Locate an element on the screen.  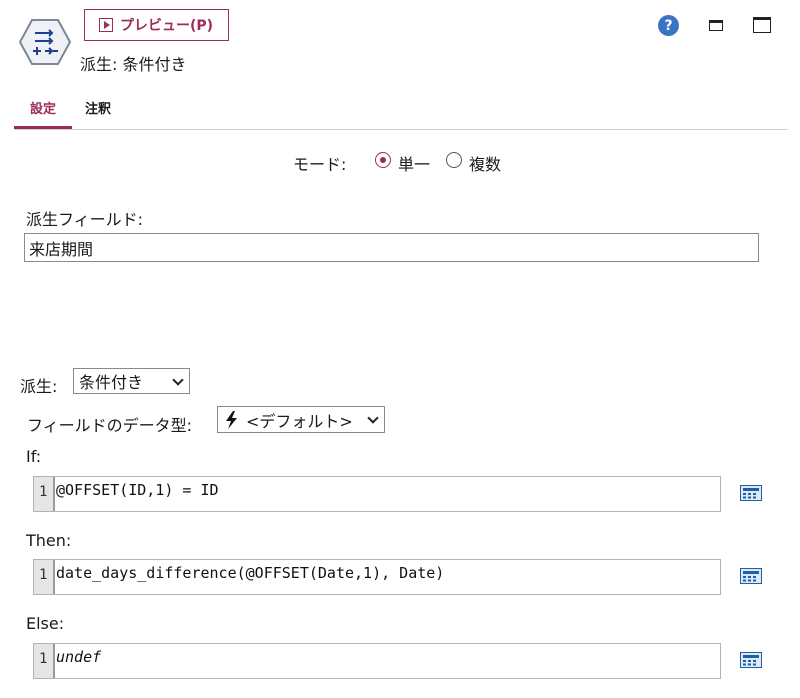
mode-single-label: 単一 is located at coordinates (414, 163).